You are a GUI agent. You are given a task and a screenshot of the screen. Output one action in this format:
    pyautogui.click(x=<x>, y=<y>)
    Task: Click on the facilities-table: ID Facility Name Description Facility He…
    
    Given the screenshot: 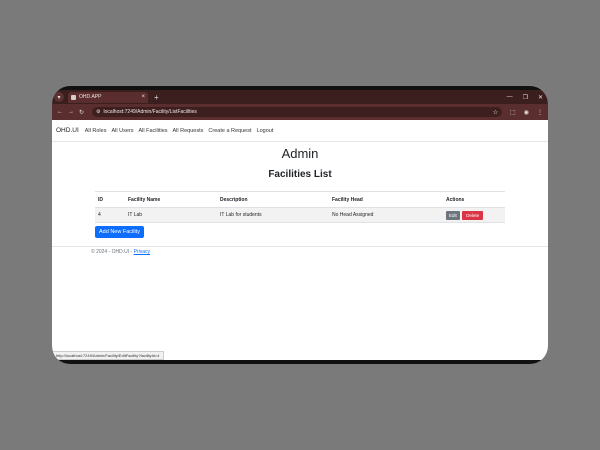 What is the action you would take?
    pyautogui.click(x=300, y=207)
    